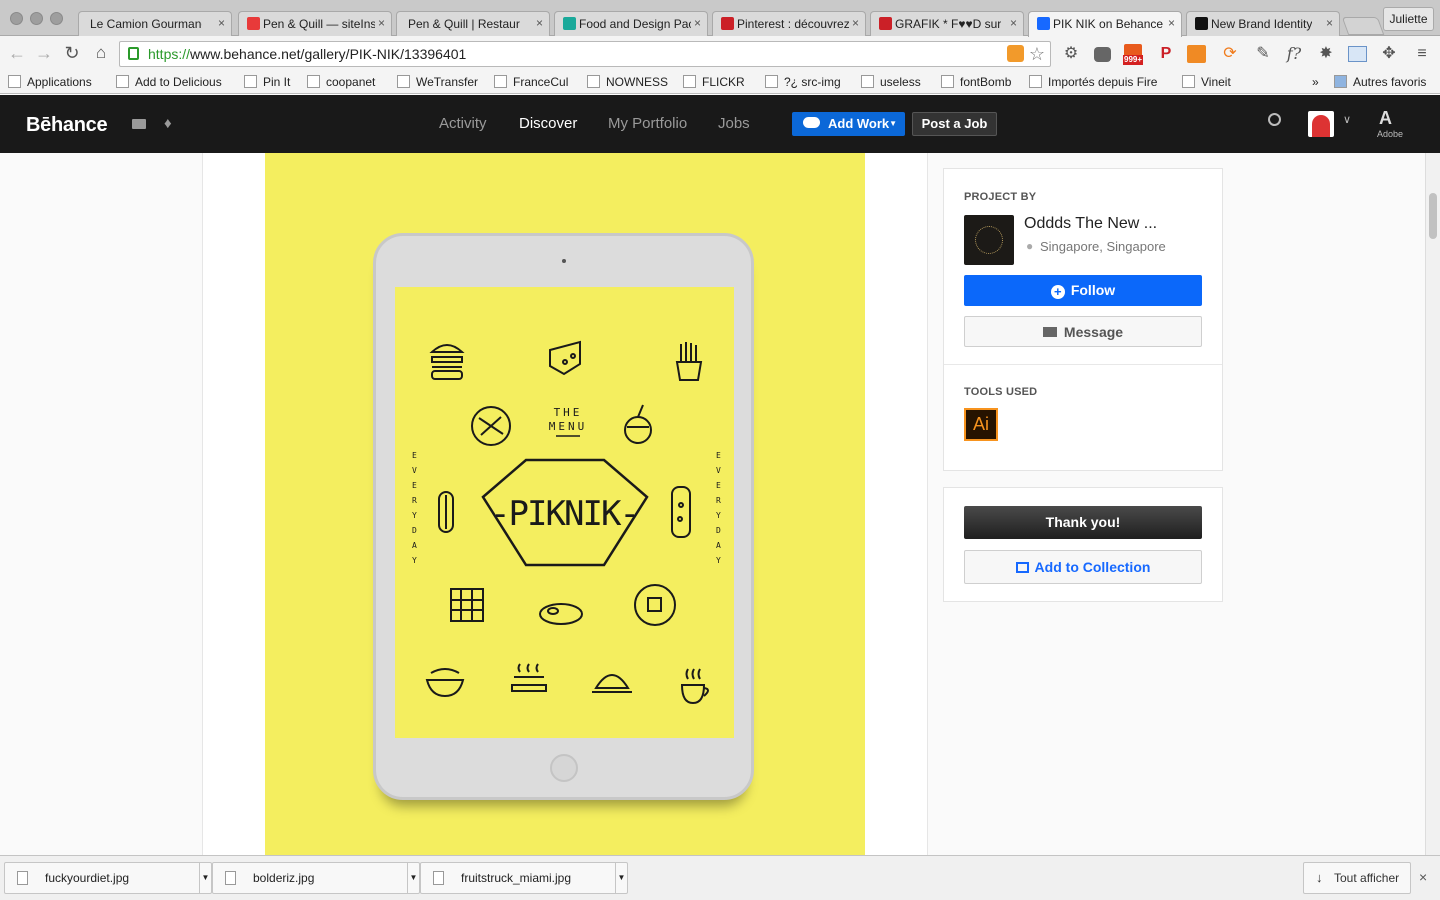 This screenshot has width=1440, height=900. Describe the element at coordinates (714, 82) in the screenshot. I see `bookmark-item: FLICKR` at that location.